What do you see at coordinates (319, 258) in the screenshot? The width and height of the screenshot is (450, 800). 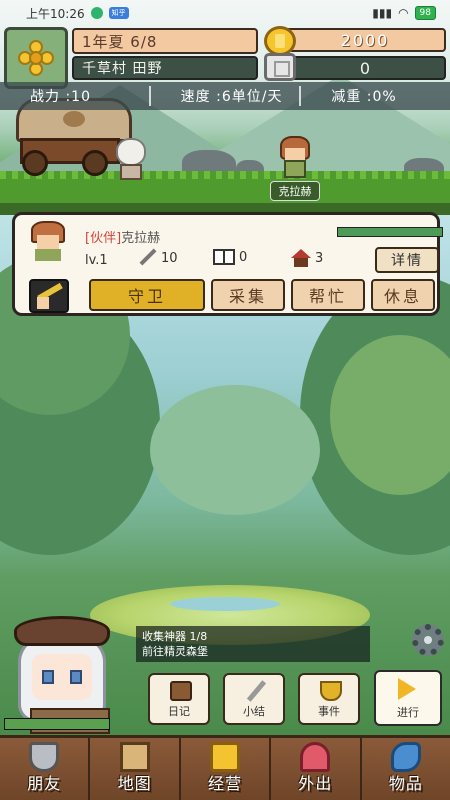 I see `house-value: 3` at bounding box center [319, 258].